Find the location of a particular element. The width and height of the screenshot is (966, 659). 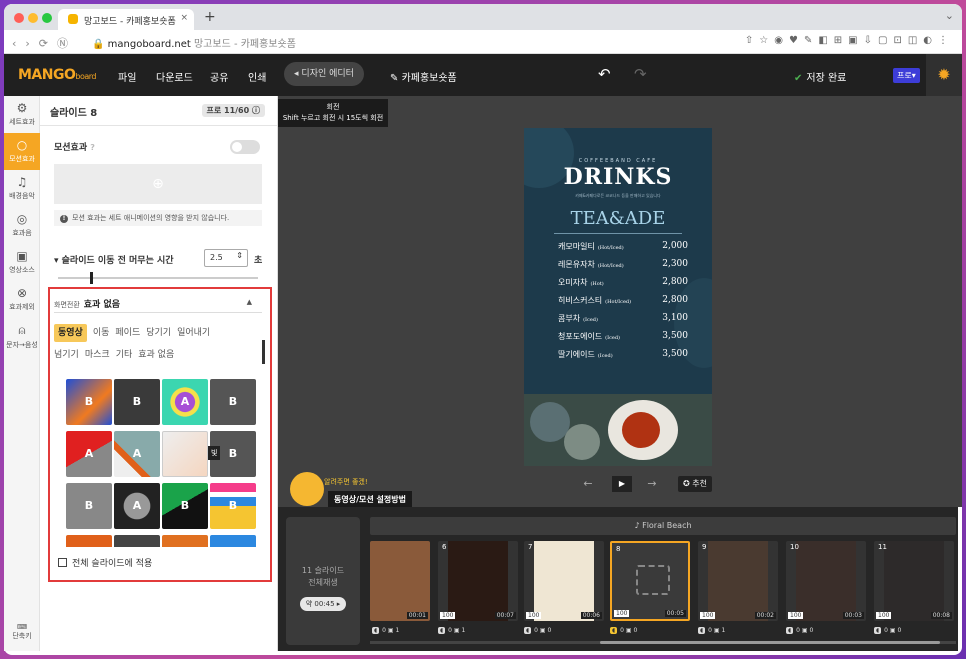

redo-icon: ↷ is located at coordinates (640, 74).